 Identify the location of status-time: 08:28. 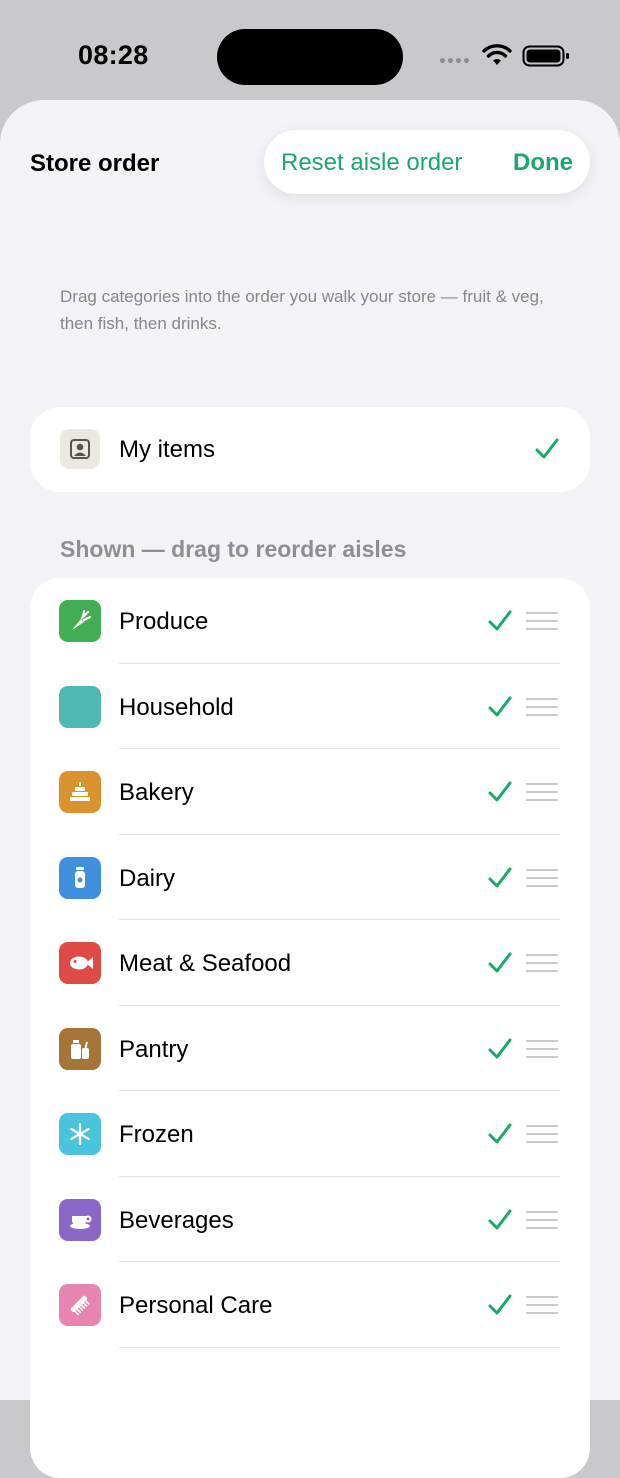
(113, 55).